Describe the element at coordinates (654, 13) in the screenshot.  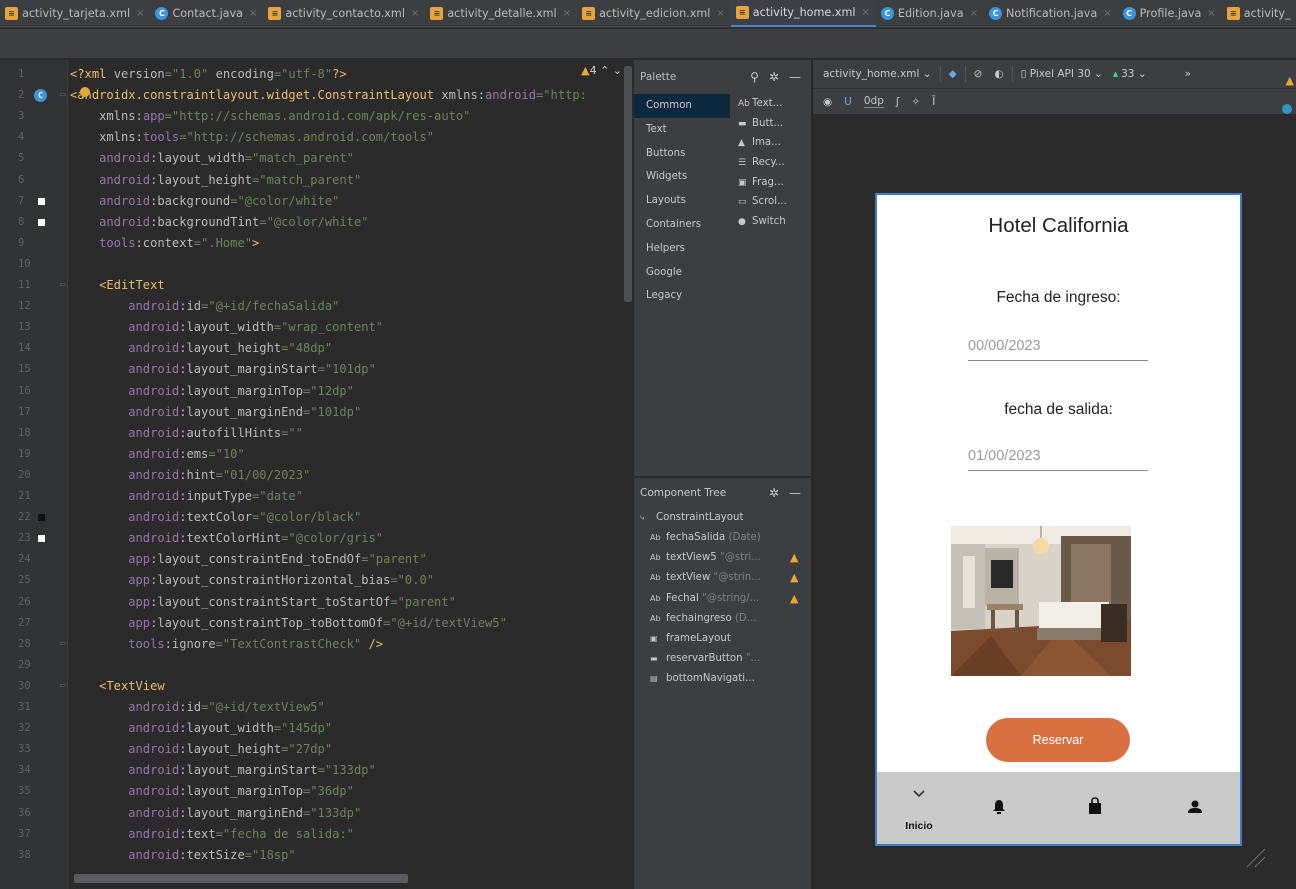
I see `editor-tab: ≡ activity_edicion.xml ×` at that location.